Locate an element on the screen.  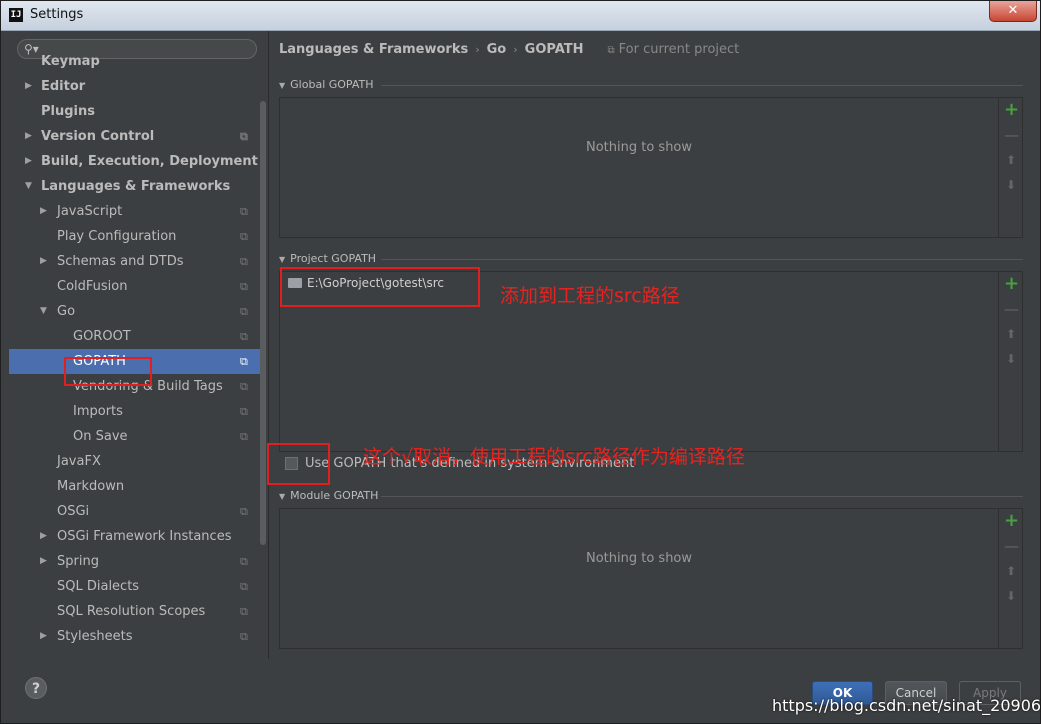
sidebar-item-javafx: JavaFX is located at coordinates (134, 461).